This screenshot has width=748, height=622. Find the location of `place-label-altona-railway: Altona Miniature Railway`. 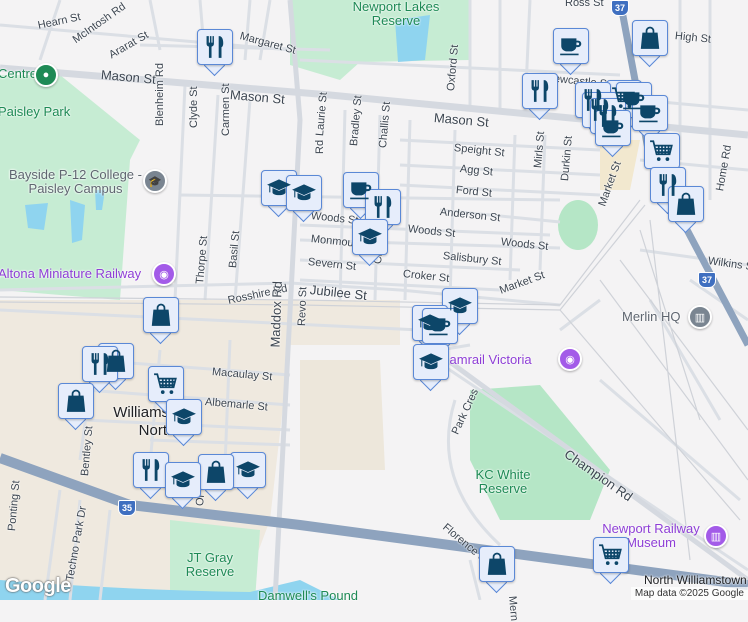

place-label-altona-railway: Altona Miniature Railway is located at coordinates (70, 274).